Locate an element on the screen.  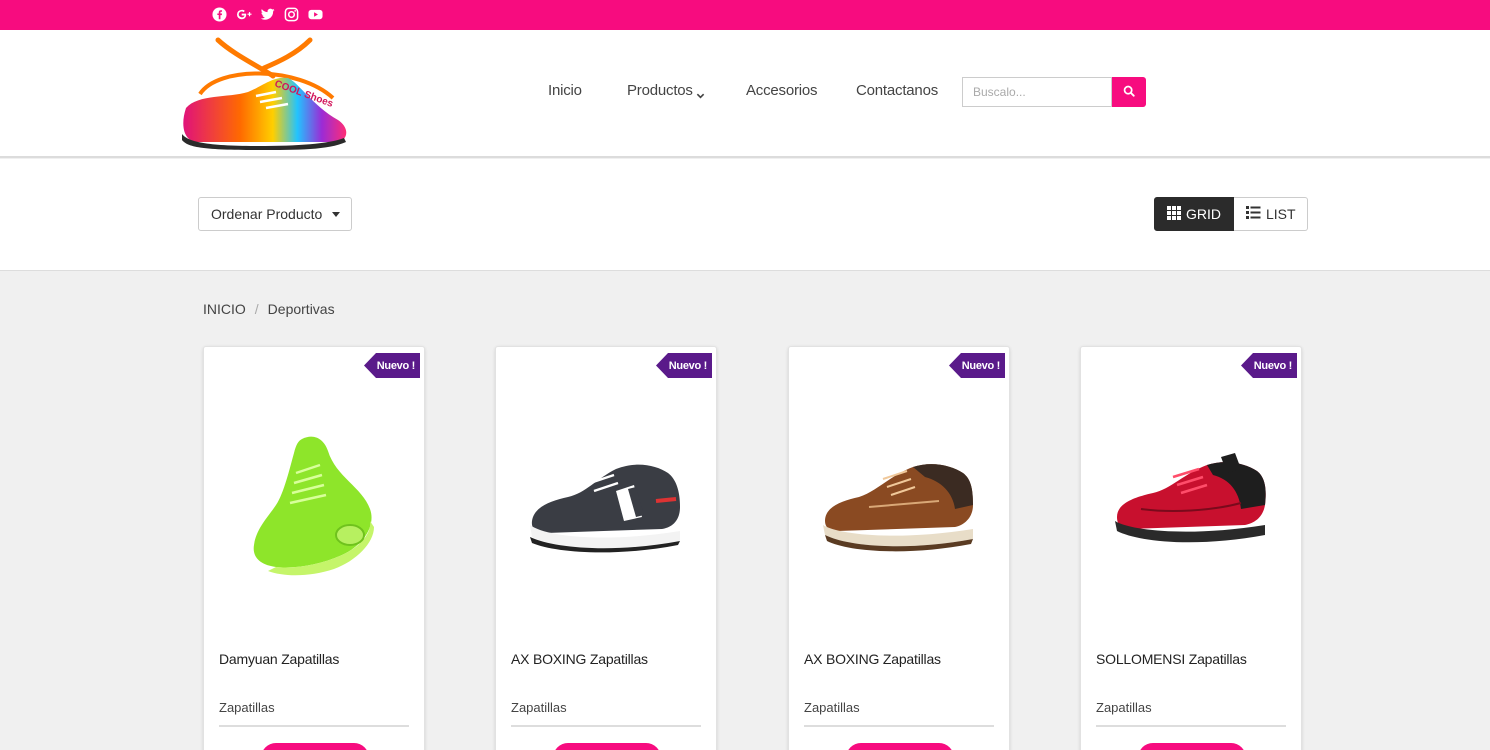
breadcrumb: INICIO / Deportivas is located at coordinates (269, 309).